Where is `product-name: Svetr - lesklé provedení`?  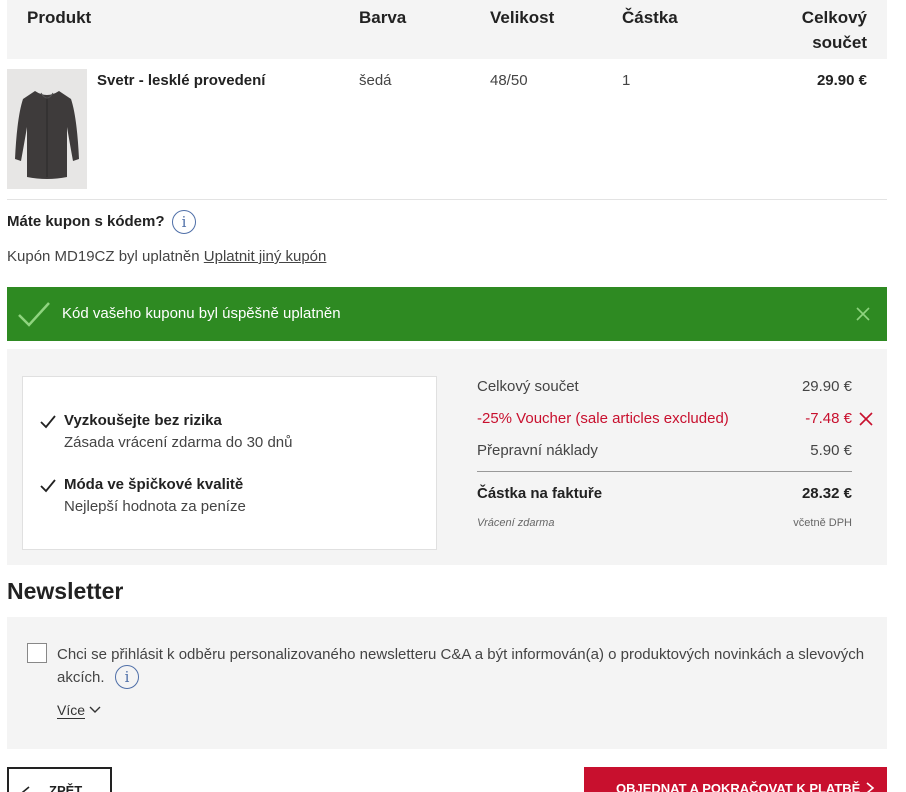
product-name: Svetr - lesklé provedení is located at coordinates (181, 80).